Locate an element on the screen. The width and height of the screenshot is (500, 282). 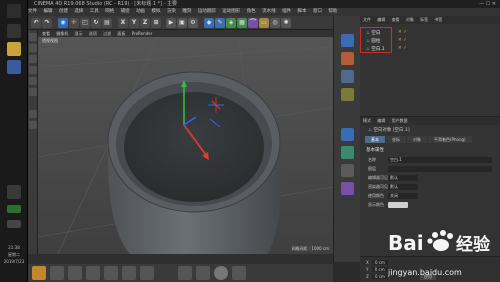
axis-z-lock: Z is located at coordinates (145, 23).